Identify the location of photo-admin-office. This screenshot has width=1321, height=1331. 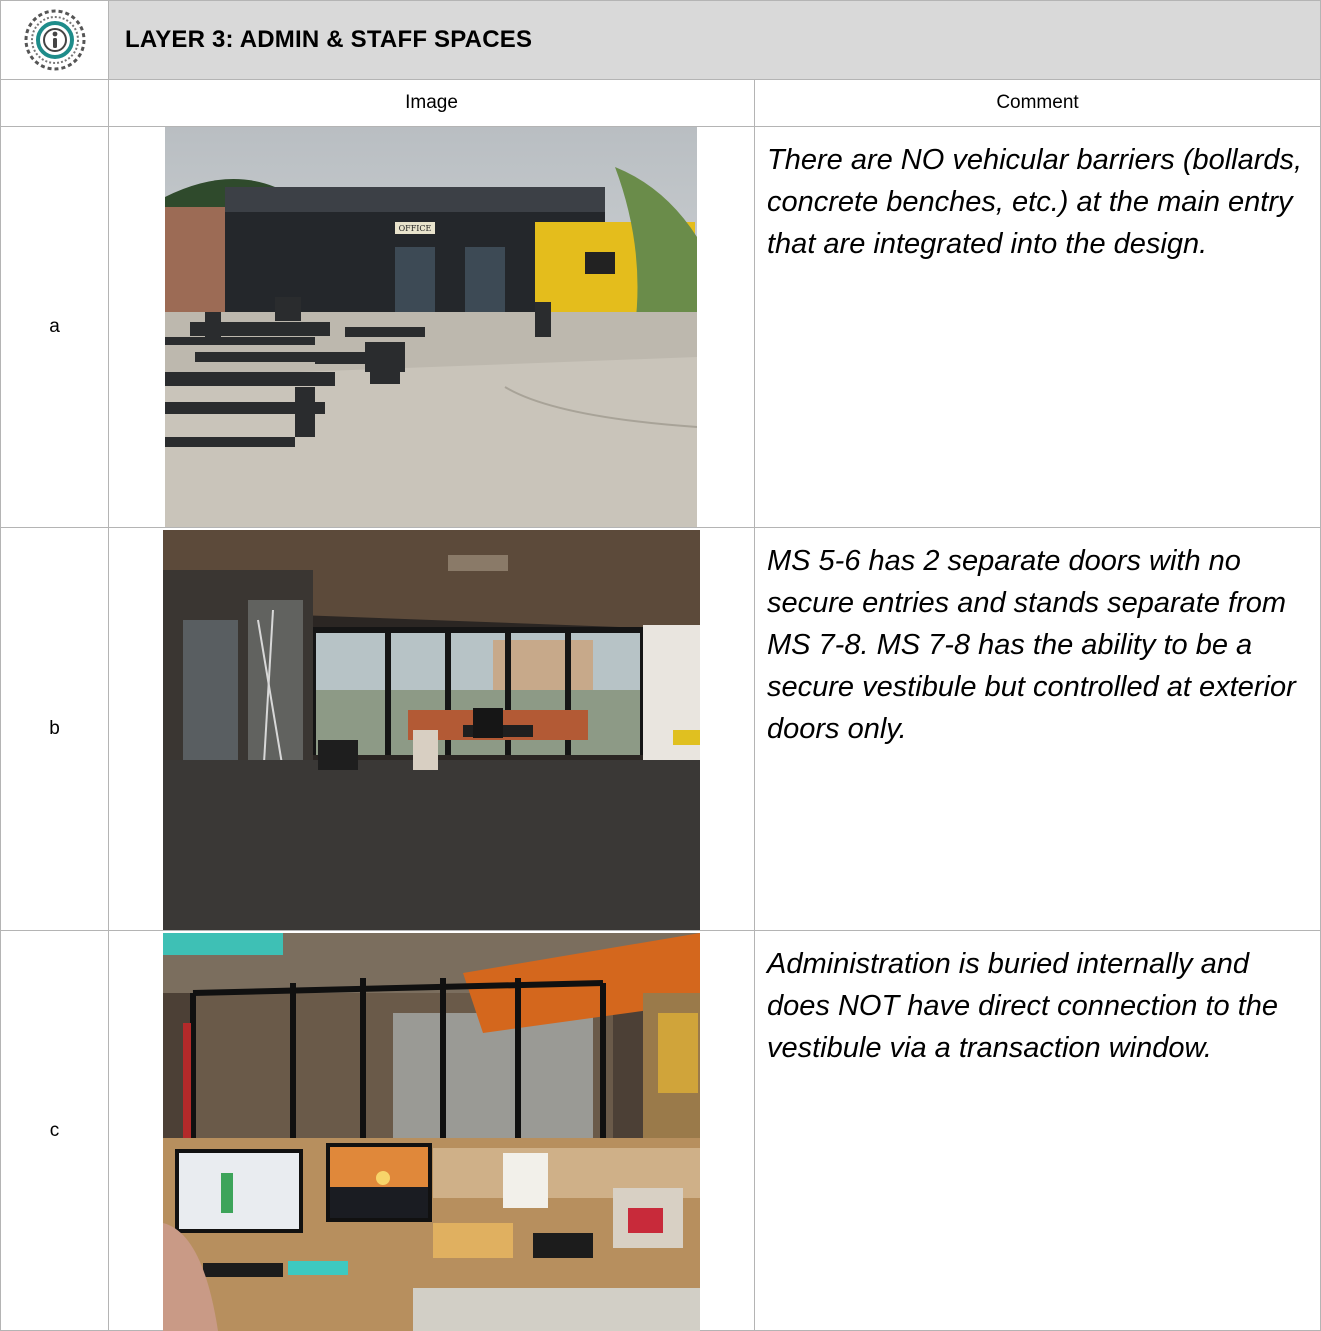
(431, 1132).